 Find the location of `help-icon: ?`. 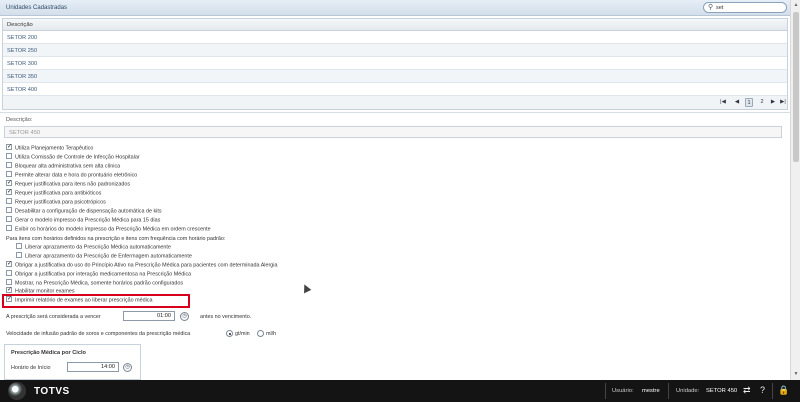

help-icon: ? is located at coordinates (762, 390).